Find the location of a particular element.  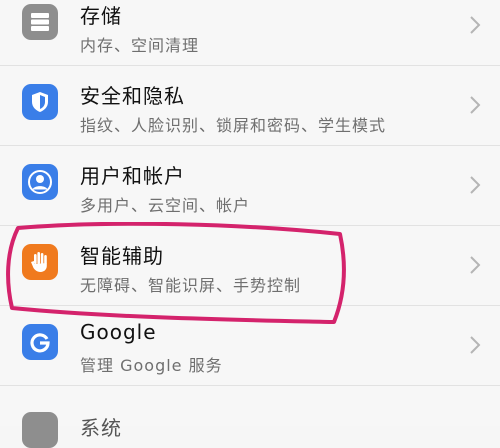

google-icon is located at coordinates (40, 342).